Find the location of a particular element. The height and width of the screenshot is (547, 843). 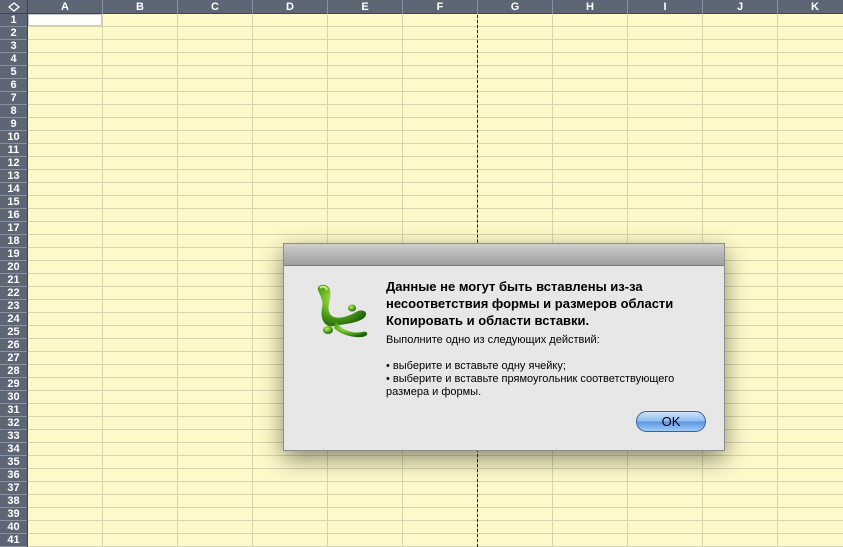

row-header-41: 41 is located at coordinates (13, 540).